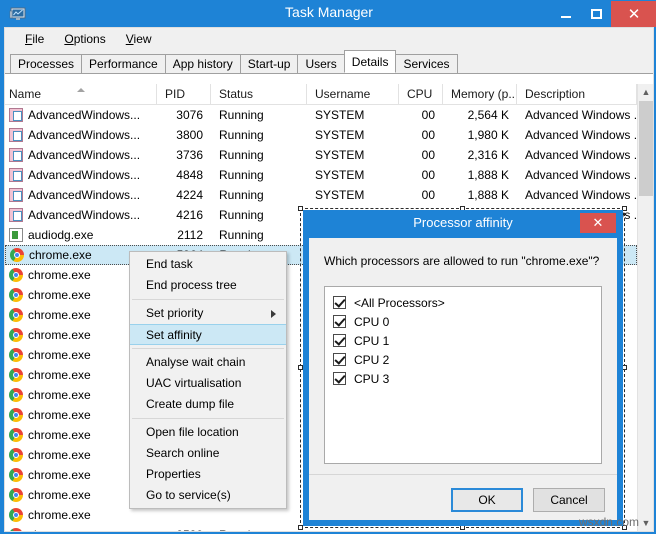 The height and width of the screenshot is (534, 656). Describe the element at coordinates (202, 63) in the screenshot. I see `tab-app-history: App history` at that location.